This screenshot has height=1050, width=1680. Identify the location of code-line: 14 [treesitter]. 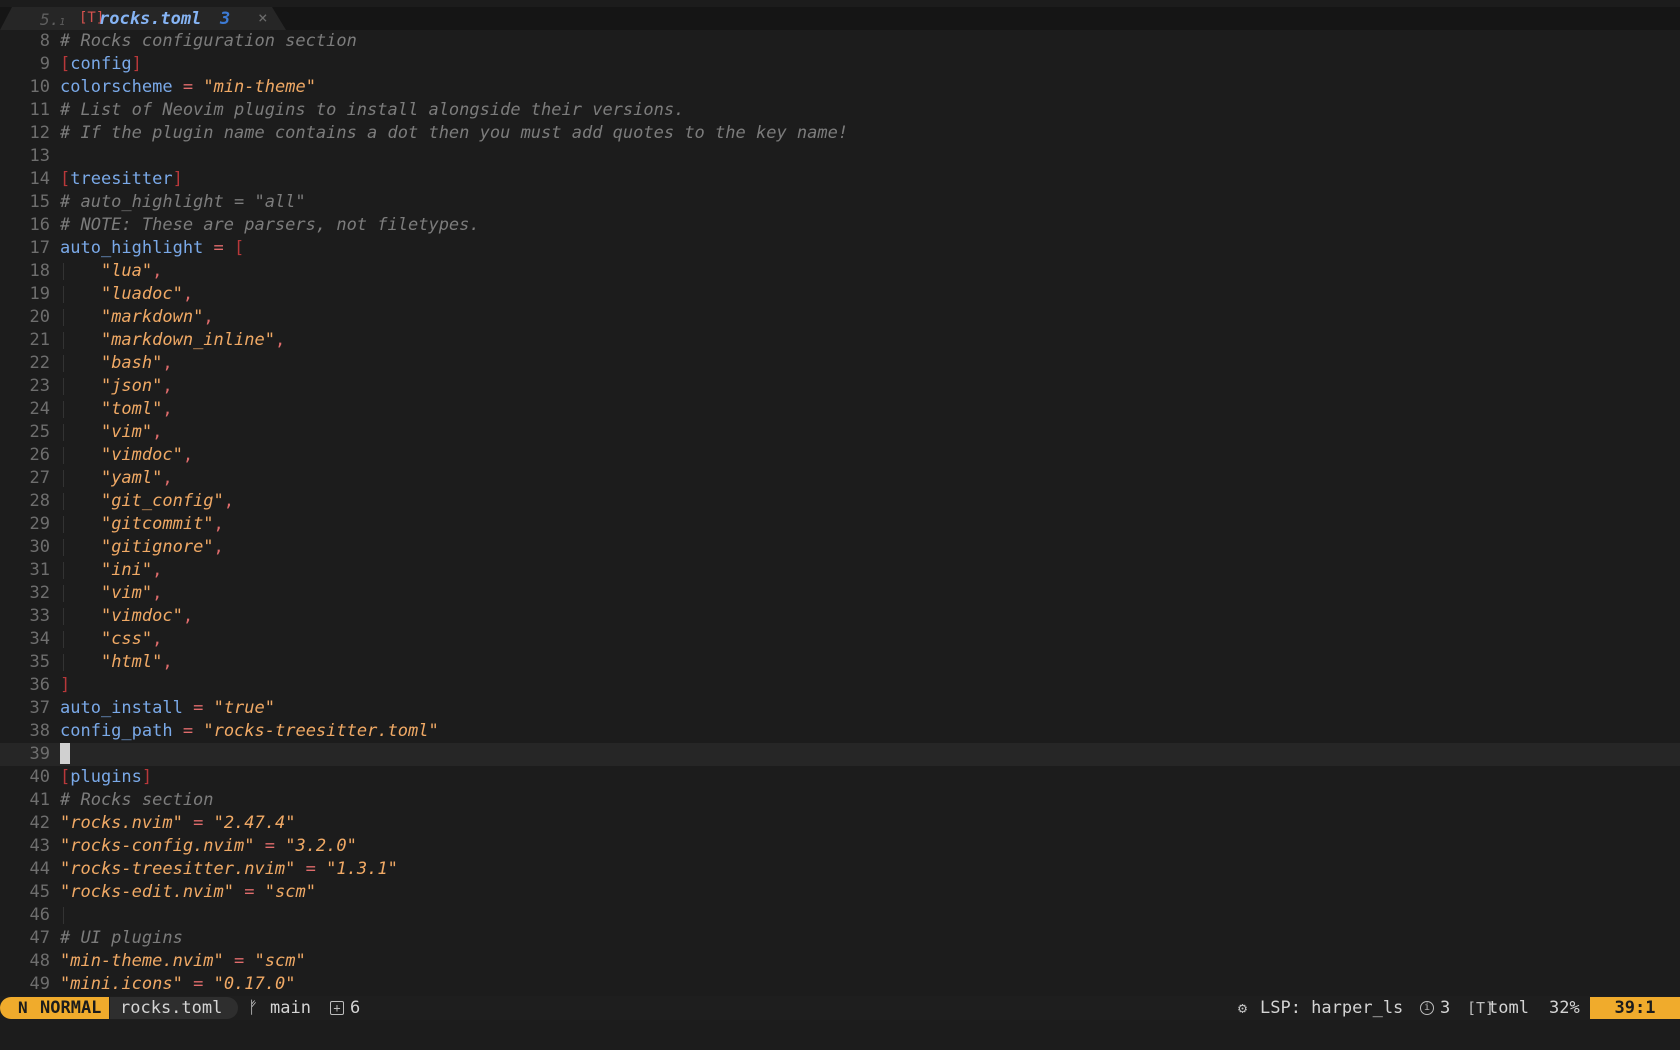
(840, 179).